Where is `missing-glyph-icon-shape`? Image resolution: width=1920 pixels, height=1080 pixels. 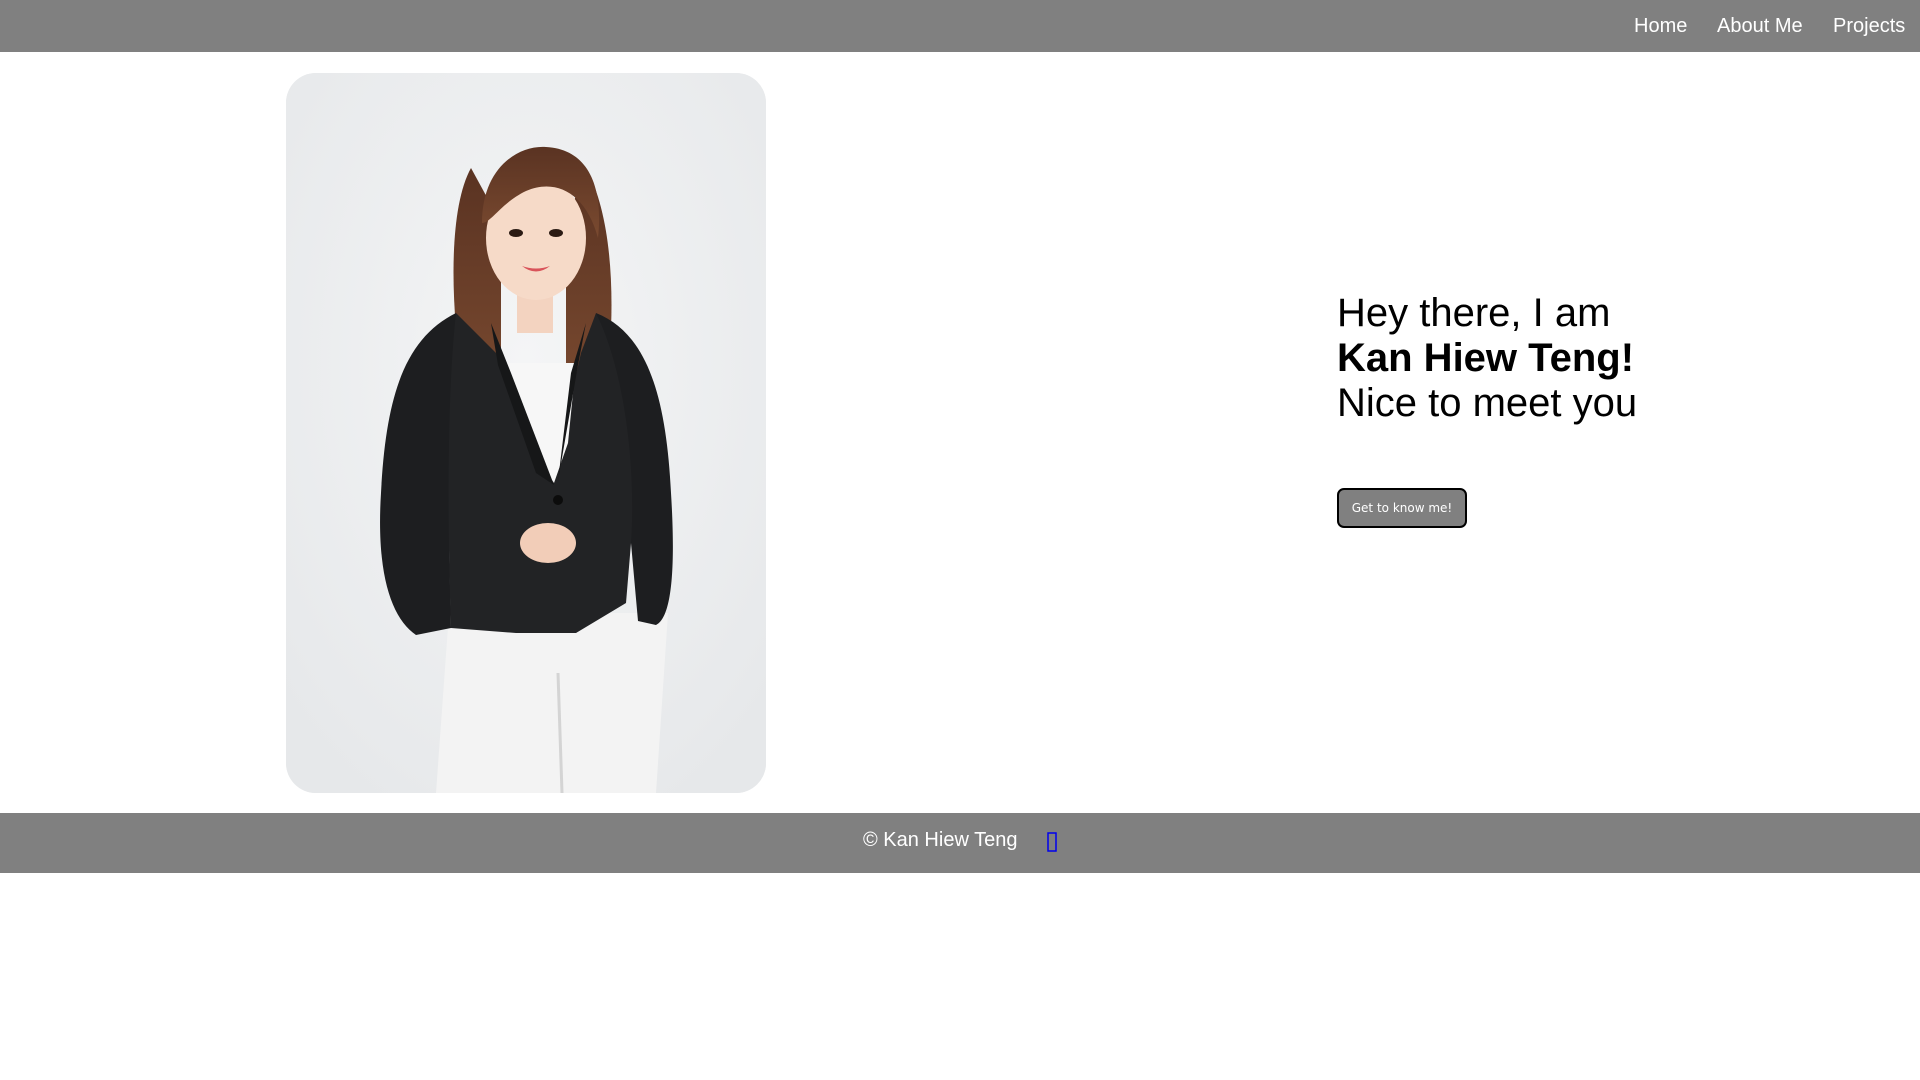 missing-glyph-icon-shape is located at coordinates (1052, 842).